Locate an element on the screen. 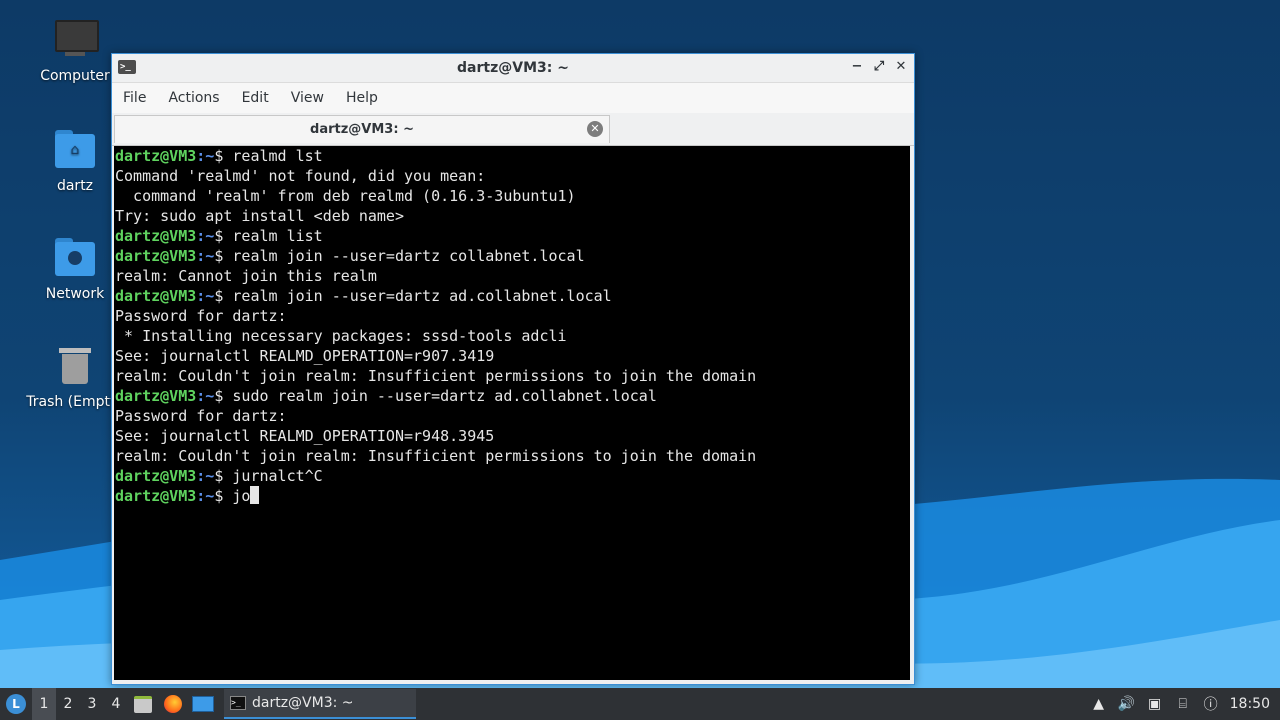  firefox-launcher is located at coordinates (173, 704).